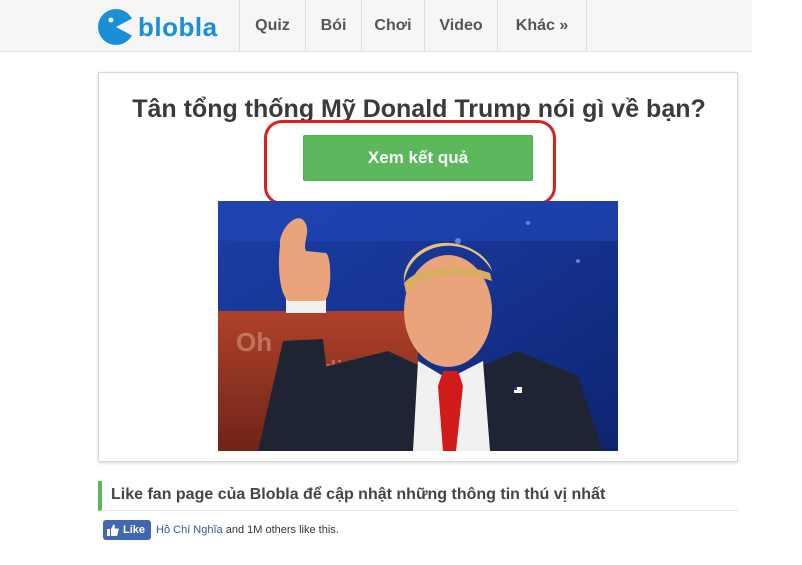  Describe the element at coordinates (418, 158) in the screenshot. I see `view-result-button: Xem kết quả` at that location.